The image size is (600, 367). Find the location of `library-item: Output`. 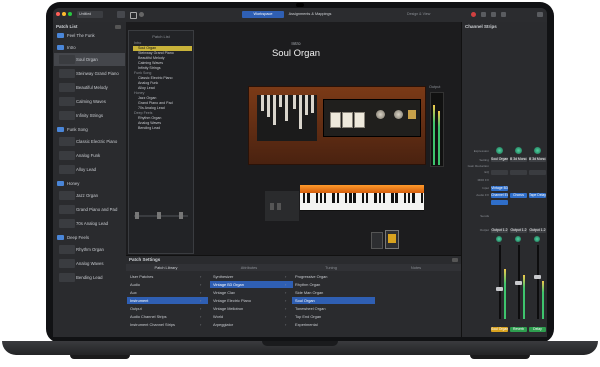

library-item: Output is located at coordinates (167, 308).